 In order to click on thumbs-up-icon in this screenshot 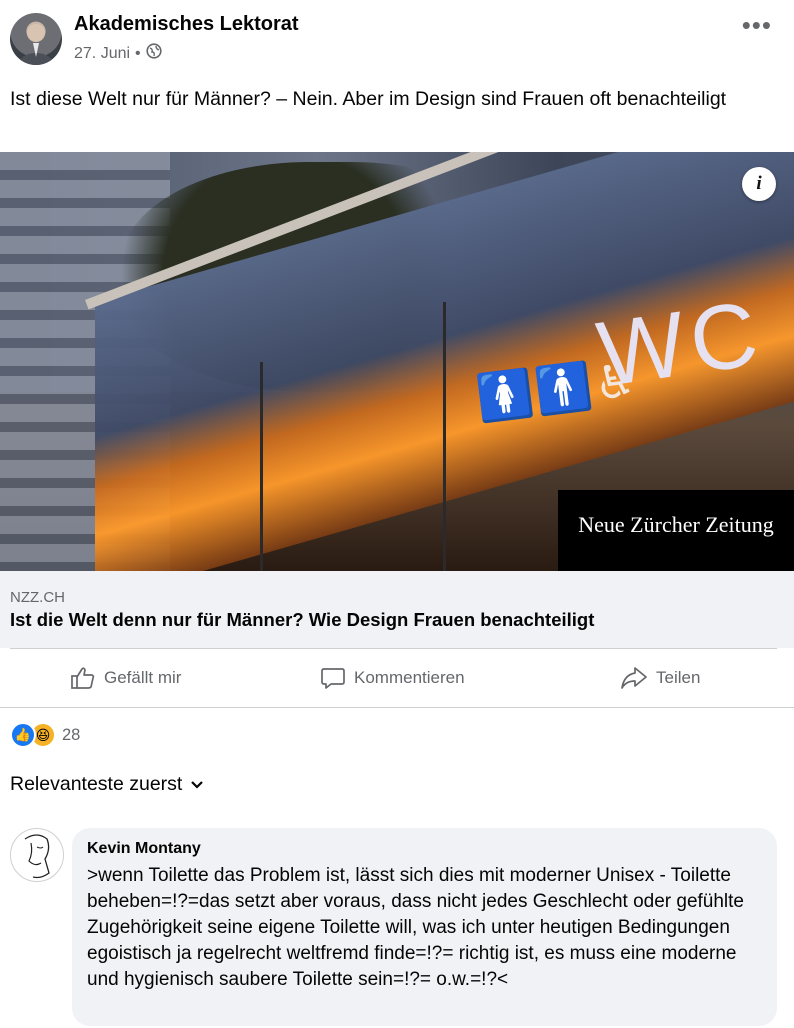, I will do `click(83, 678)`.